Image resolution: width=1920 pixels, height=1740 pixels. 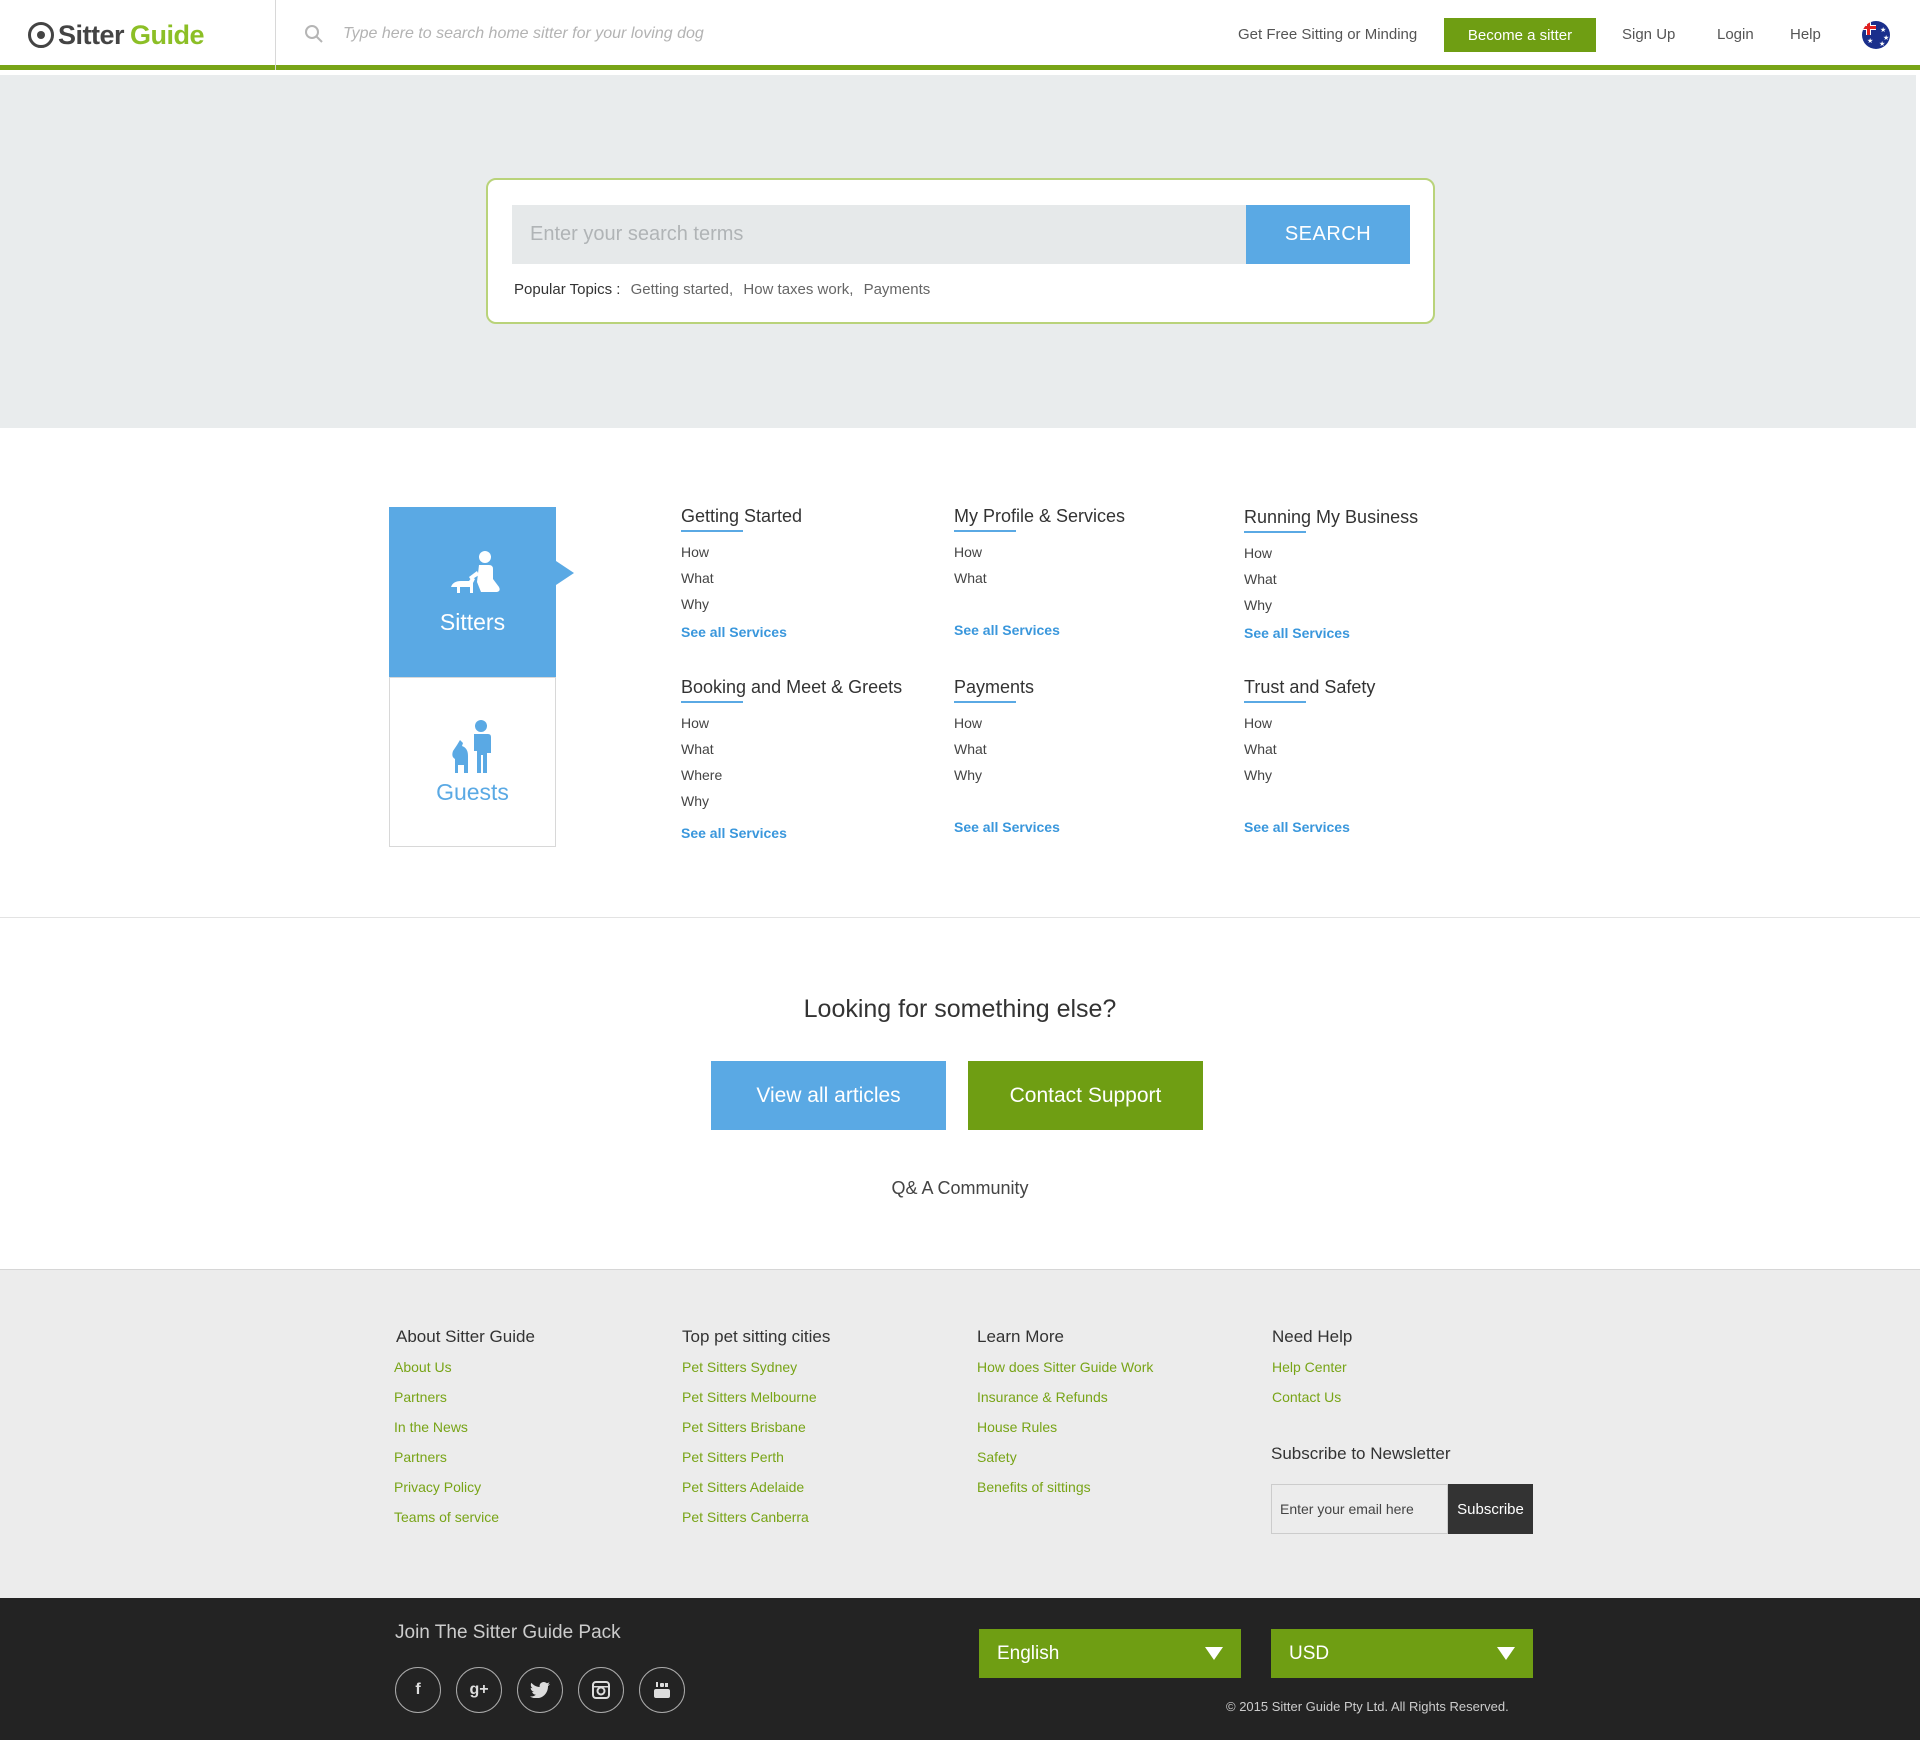 I want to click on contact-support-button: Contact Support, so click(x=1085, y=1095).